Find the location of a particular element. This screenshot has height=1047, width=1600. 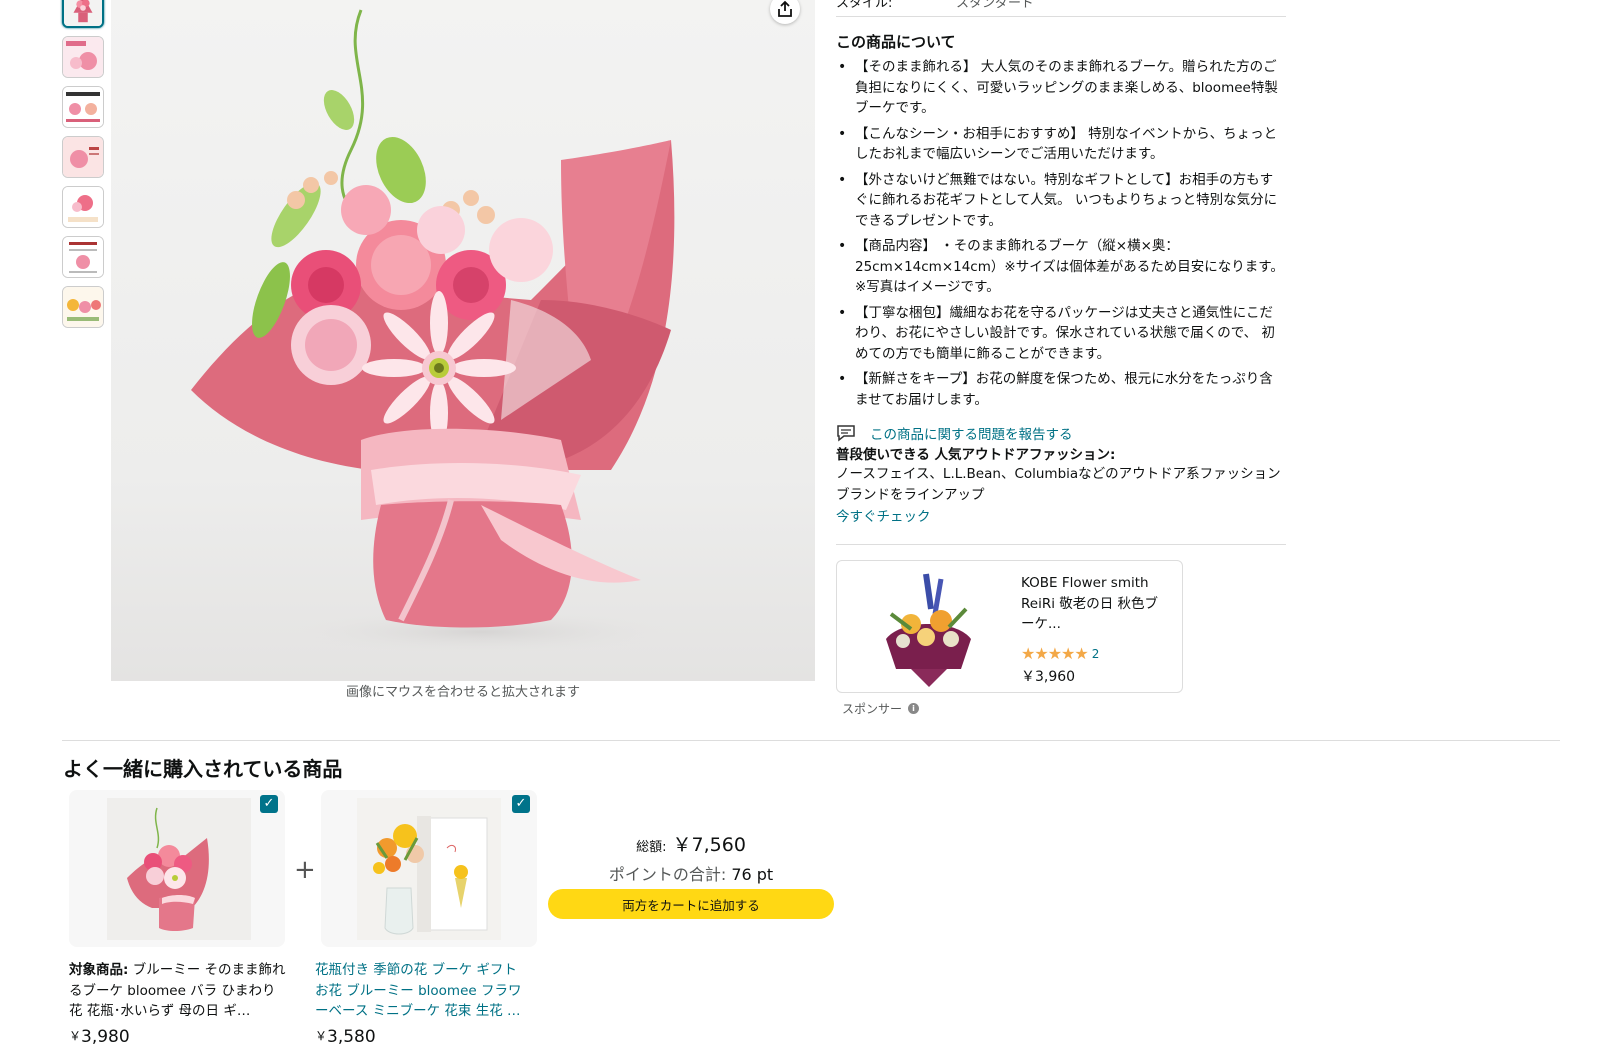

fbt-item-price-2: ￥3,580 is located at coordinates (345, 1037).